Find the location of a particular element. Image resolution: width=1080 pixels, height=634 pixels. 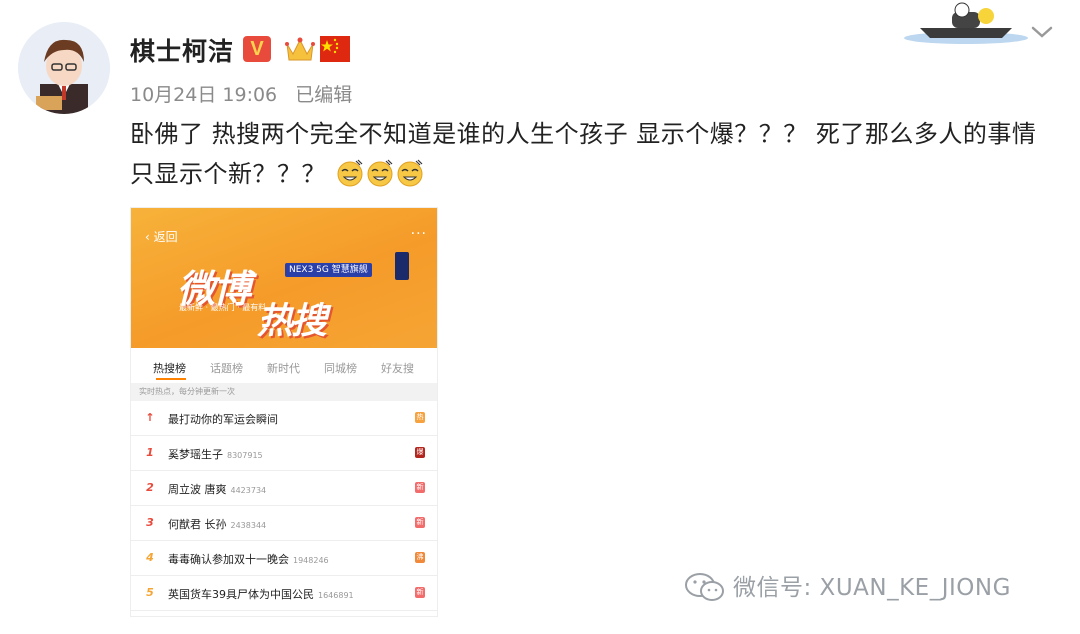

hot-search-title-text: 最打动你的军运会瞬间 is located at coordinates (223, 419).